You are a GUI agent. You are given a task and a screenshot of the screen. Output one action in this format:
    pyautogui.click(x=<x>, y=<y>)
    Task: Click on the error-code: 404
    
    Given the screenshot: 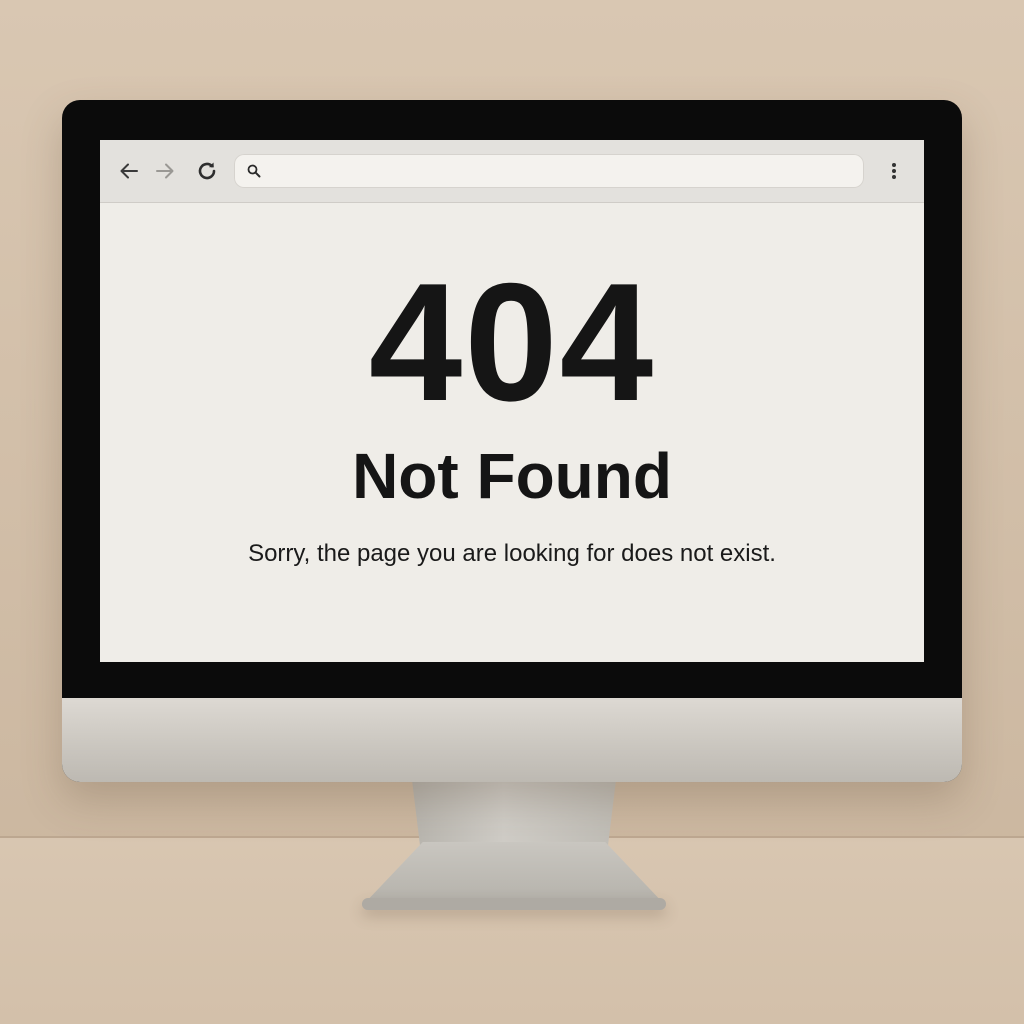 What is the action you would take?
    pyautogui.click(x=512, y=342)
    